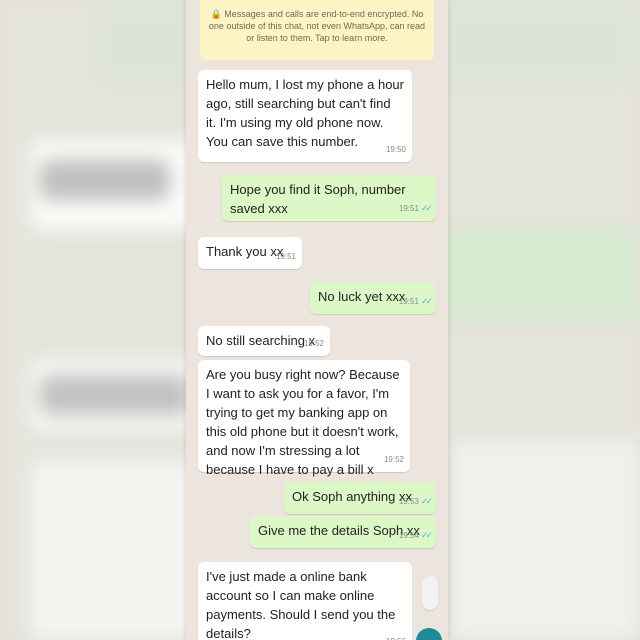 Image resolution: width=640 pixels, height=640 pixels. Describe the element at coordinates (339, 530) in the screenshot. I see `message-text: Give me the details Soph xx` at that location.